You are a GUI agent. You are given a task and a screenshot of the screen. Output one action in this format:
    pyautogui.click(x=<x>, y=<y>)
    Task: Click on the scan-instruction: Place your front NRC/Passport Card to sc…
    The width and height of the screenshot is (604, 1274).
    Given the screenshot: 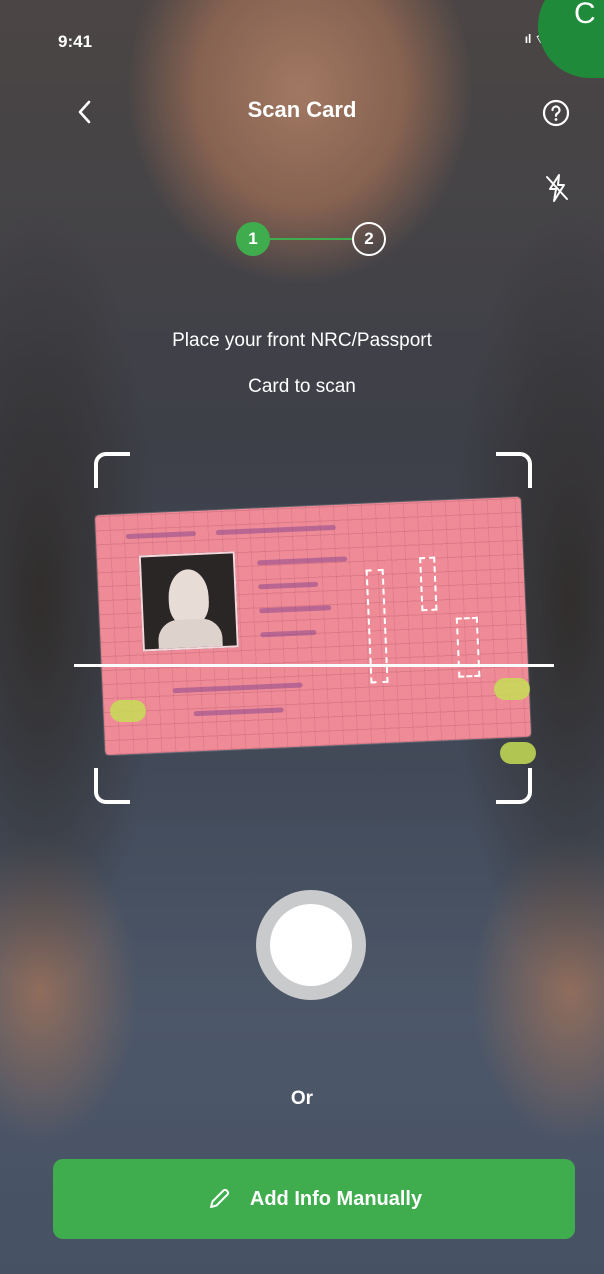 What is the action you would take?
    pyautogui.click(x=302, y=364)
    